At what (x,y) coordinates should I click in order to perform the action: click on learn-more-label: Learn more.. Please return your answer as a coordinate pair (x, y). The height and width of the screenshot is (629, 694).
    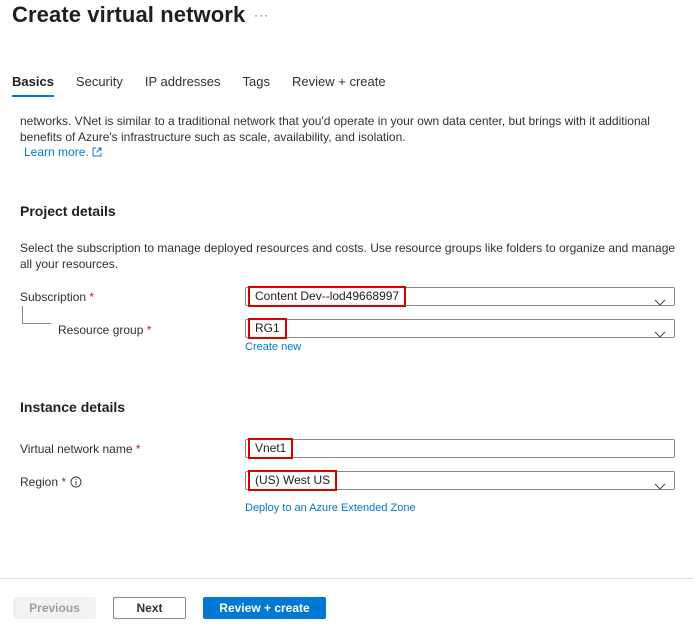
    Looking at the image, I should click on (56, 152).